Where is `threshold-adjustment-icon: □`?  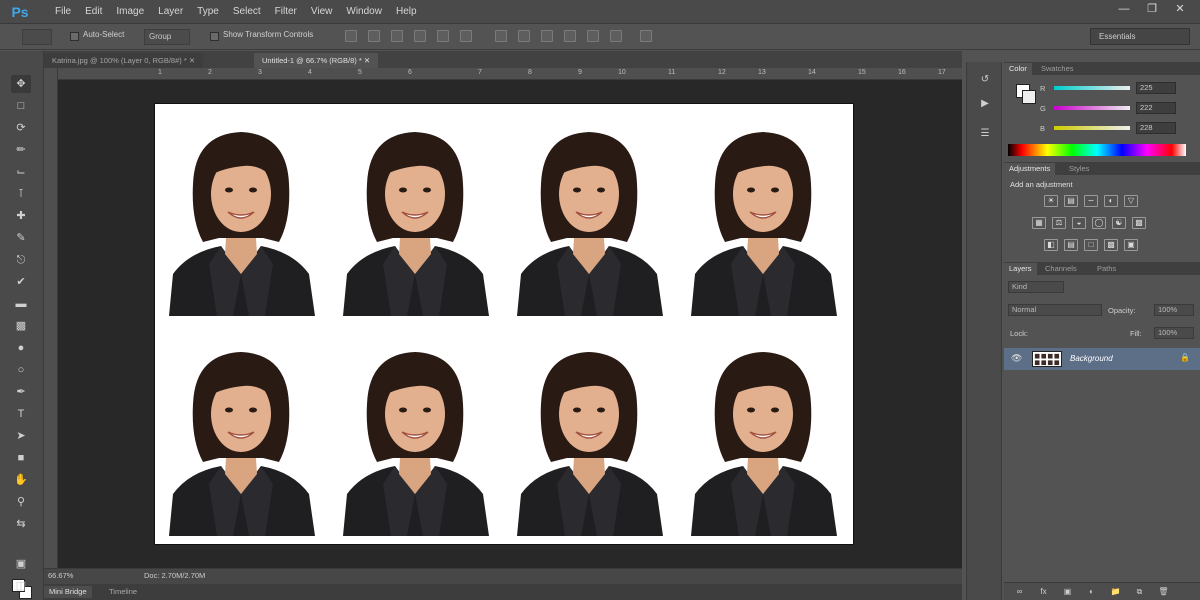 threshold-adjustment-icon: □ is located at coordinates (1091, 245).